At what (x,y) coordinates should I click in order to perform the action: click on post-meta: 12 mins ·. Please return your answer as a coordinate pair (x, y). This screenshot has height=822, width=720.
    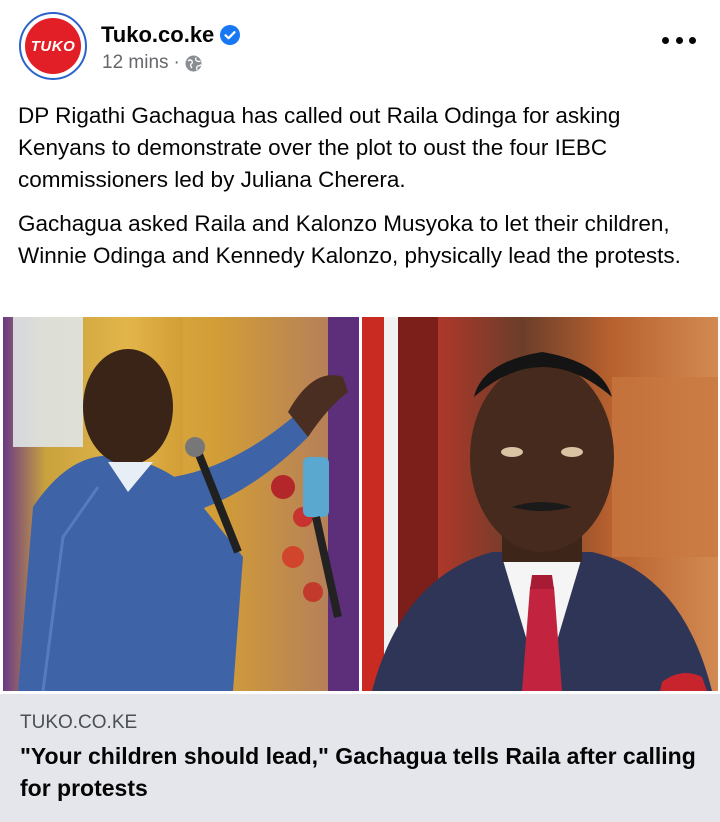
    Looking at the image, I should click on (152, 63).